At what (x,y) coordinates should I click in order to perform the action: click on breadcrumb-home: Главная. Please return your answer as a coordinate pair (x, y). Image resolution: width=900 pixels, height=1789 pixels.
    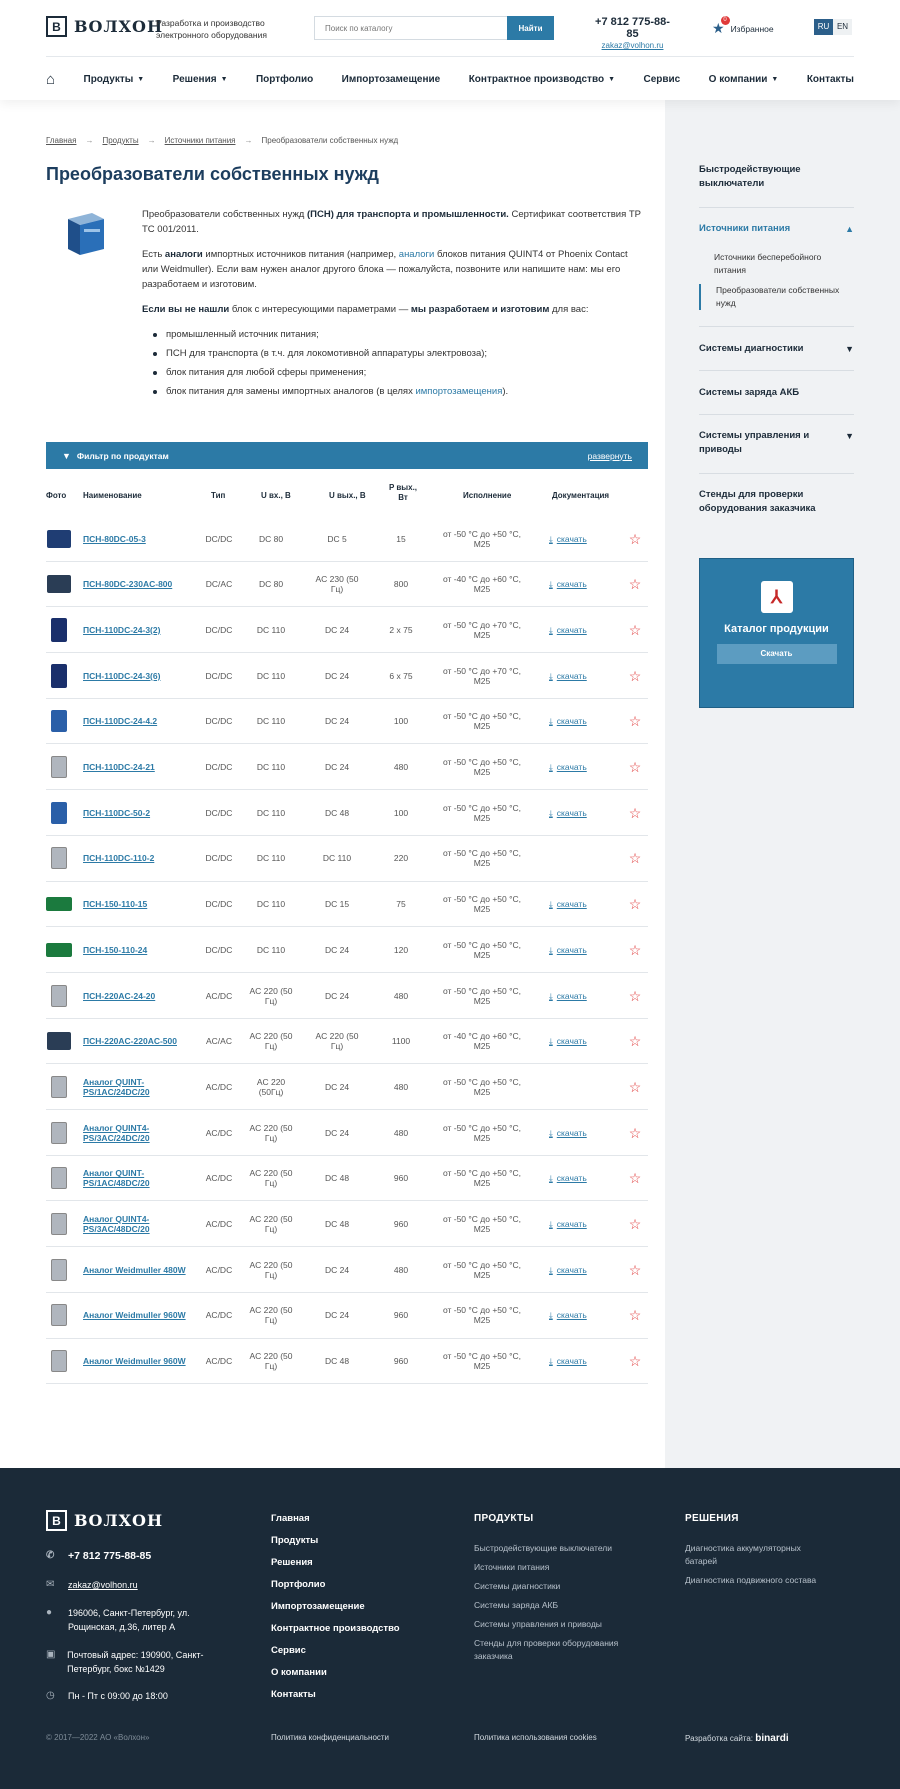
    Looking at the image, I should click on (61, 140).